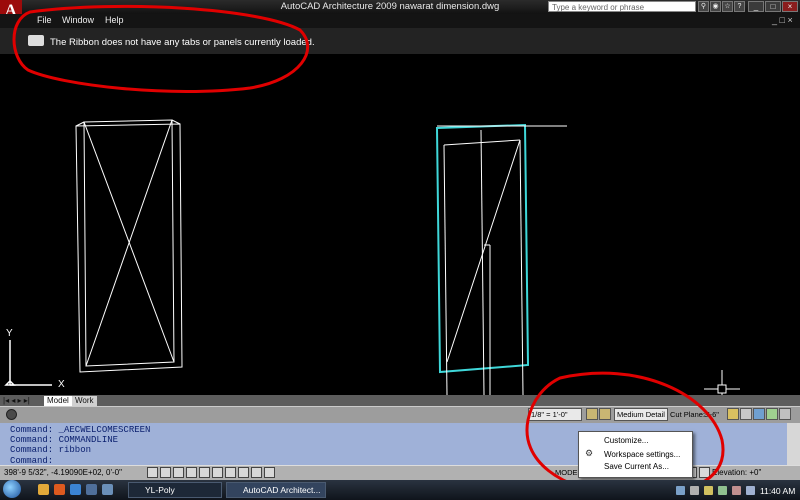 Image resolution: width=800 pixels, height=500 pixels. What do you see at coordinates (107, 489) in the screenshot?
I see `switch-windows-icon` at bounding box center [107, 489].